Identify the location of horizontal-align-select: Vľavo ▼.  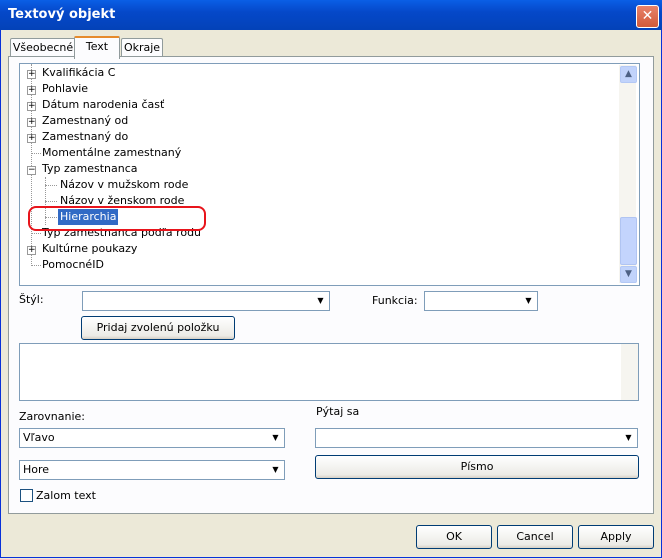
(152, 438).